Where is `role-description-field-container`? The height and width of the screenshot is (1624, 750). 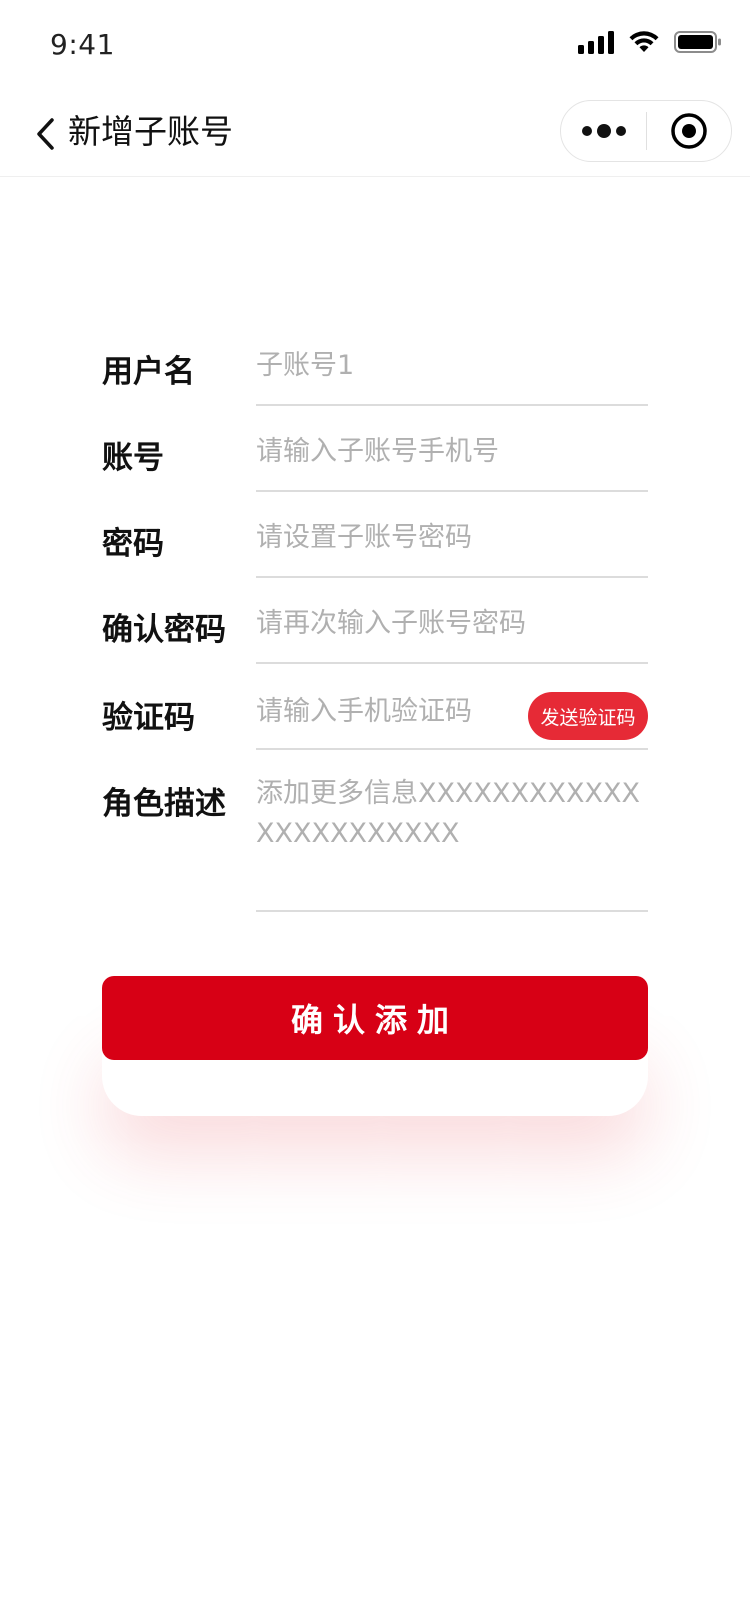 role-description-field-container is located at coordinates (452, 843).